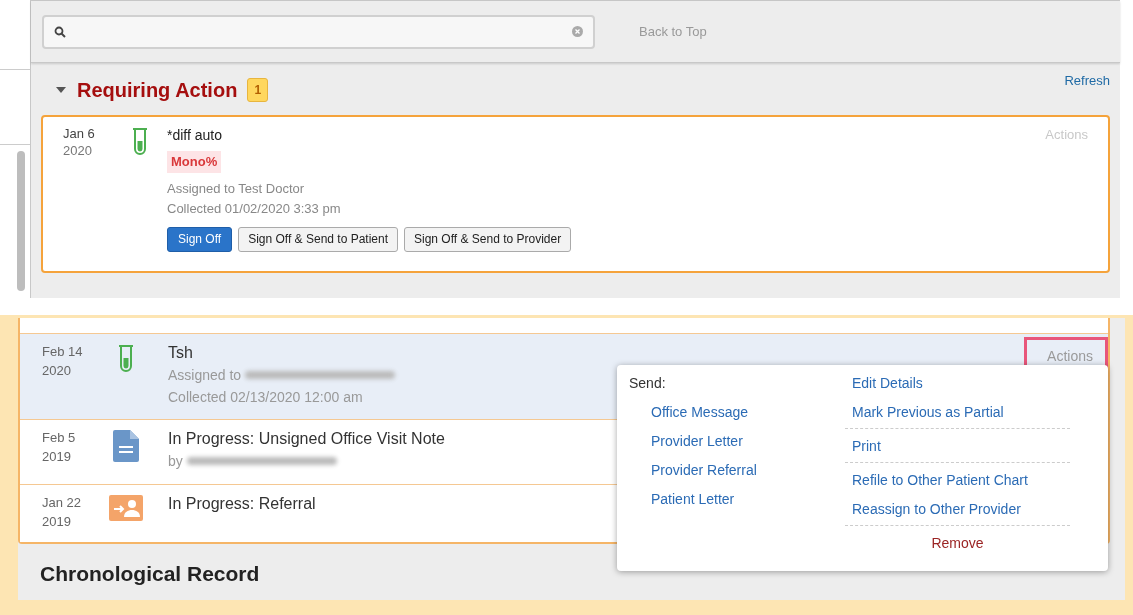 The image size is (1133, 615). What do you see at coordinates (175, 461) in the screenshot?
I see `detail-text: by` at bounding box center [175, 461].